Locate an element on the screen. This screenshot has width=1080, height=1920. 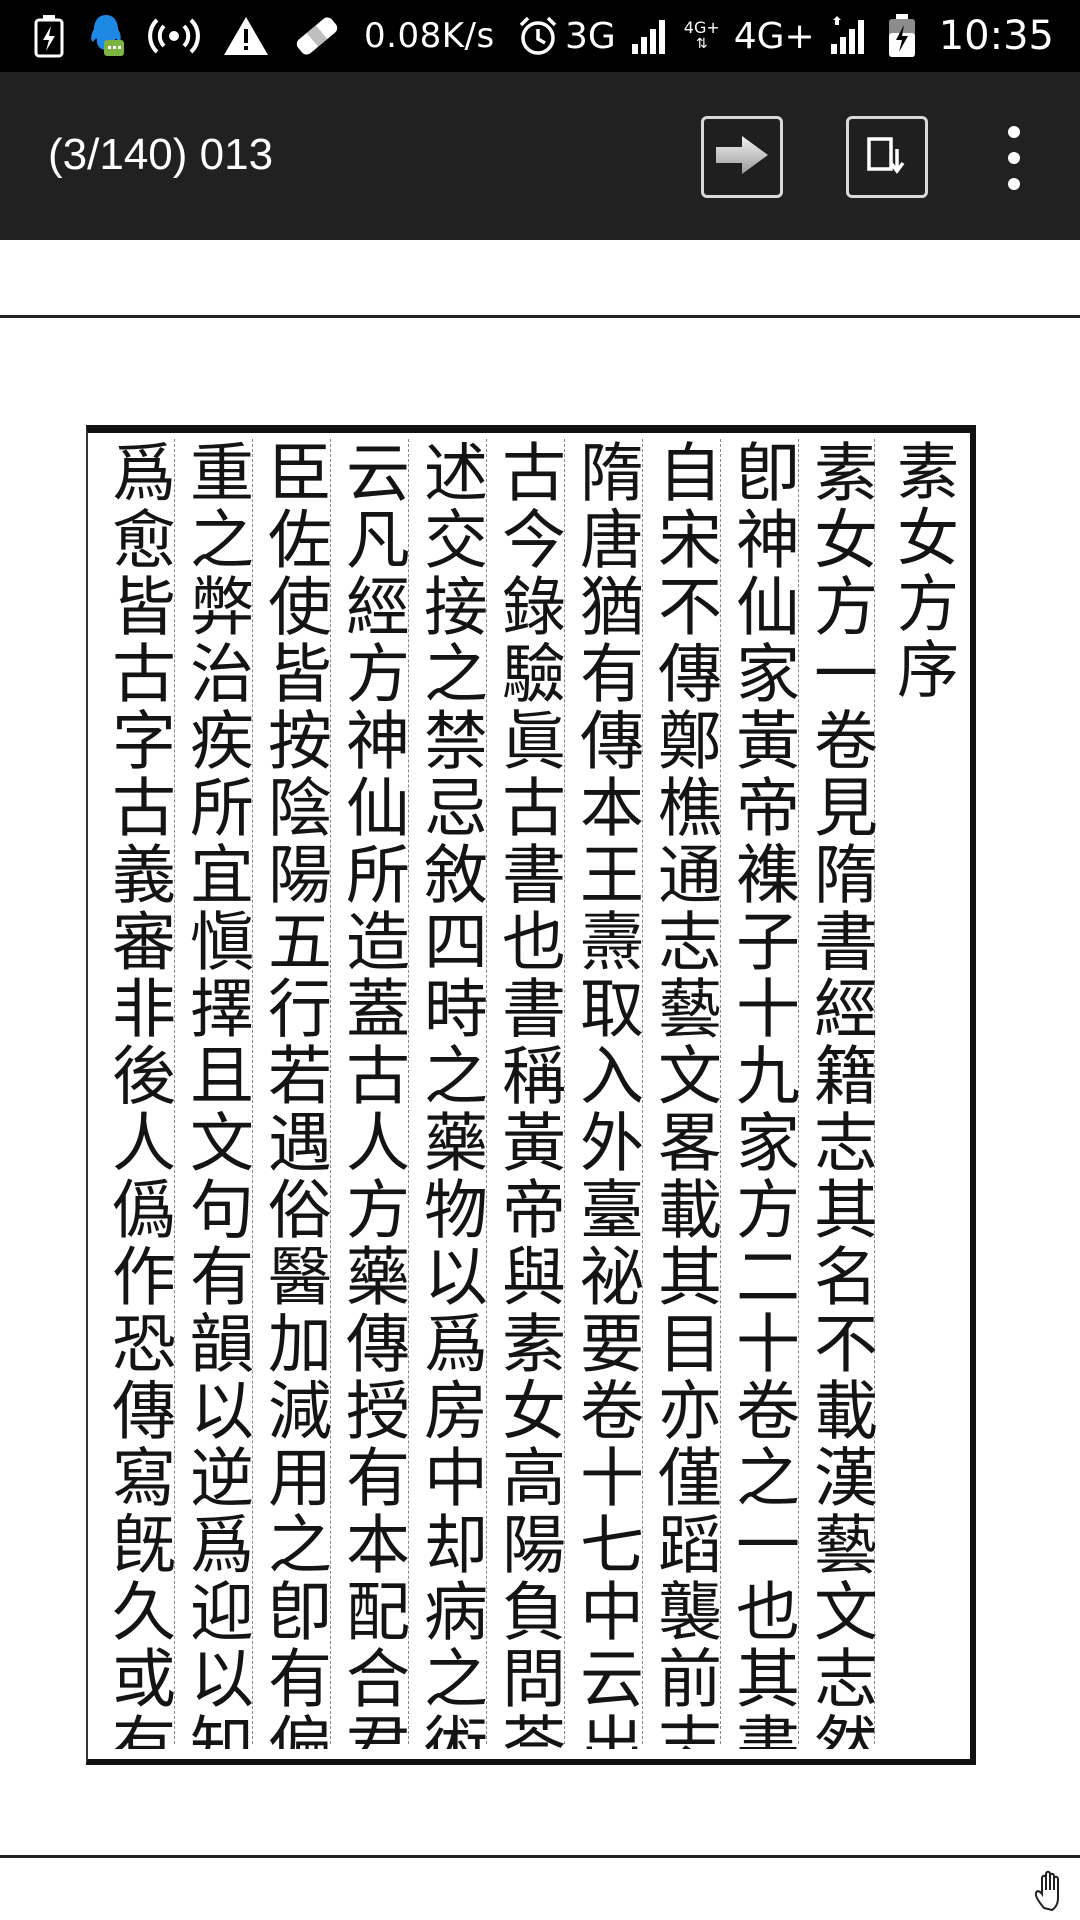
network-4g-plus-label: 4G+ is located at coordinates (774, 36).